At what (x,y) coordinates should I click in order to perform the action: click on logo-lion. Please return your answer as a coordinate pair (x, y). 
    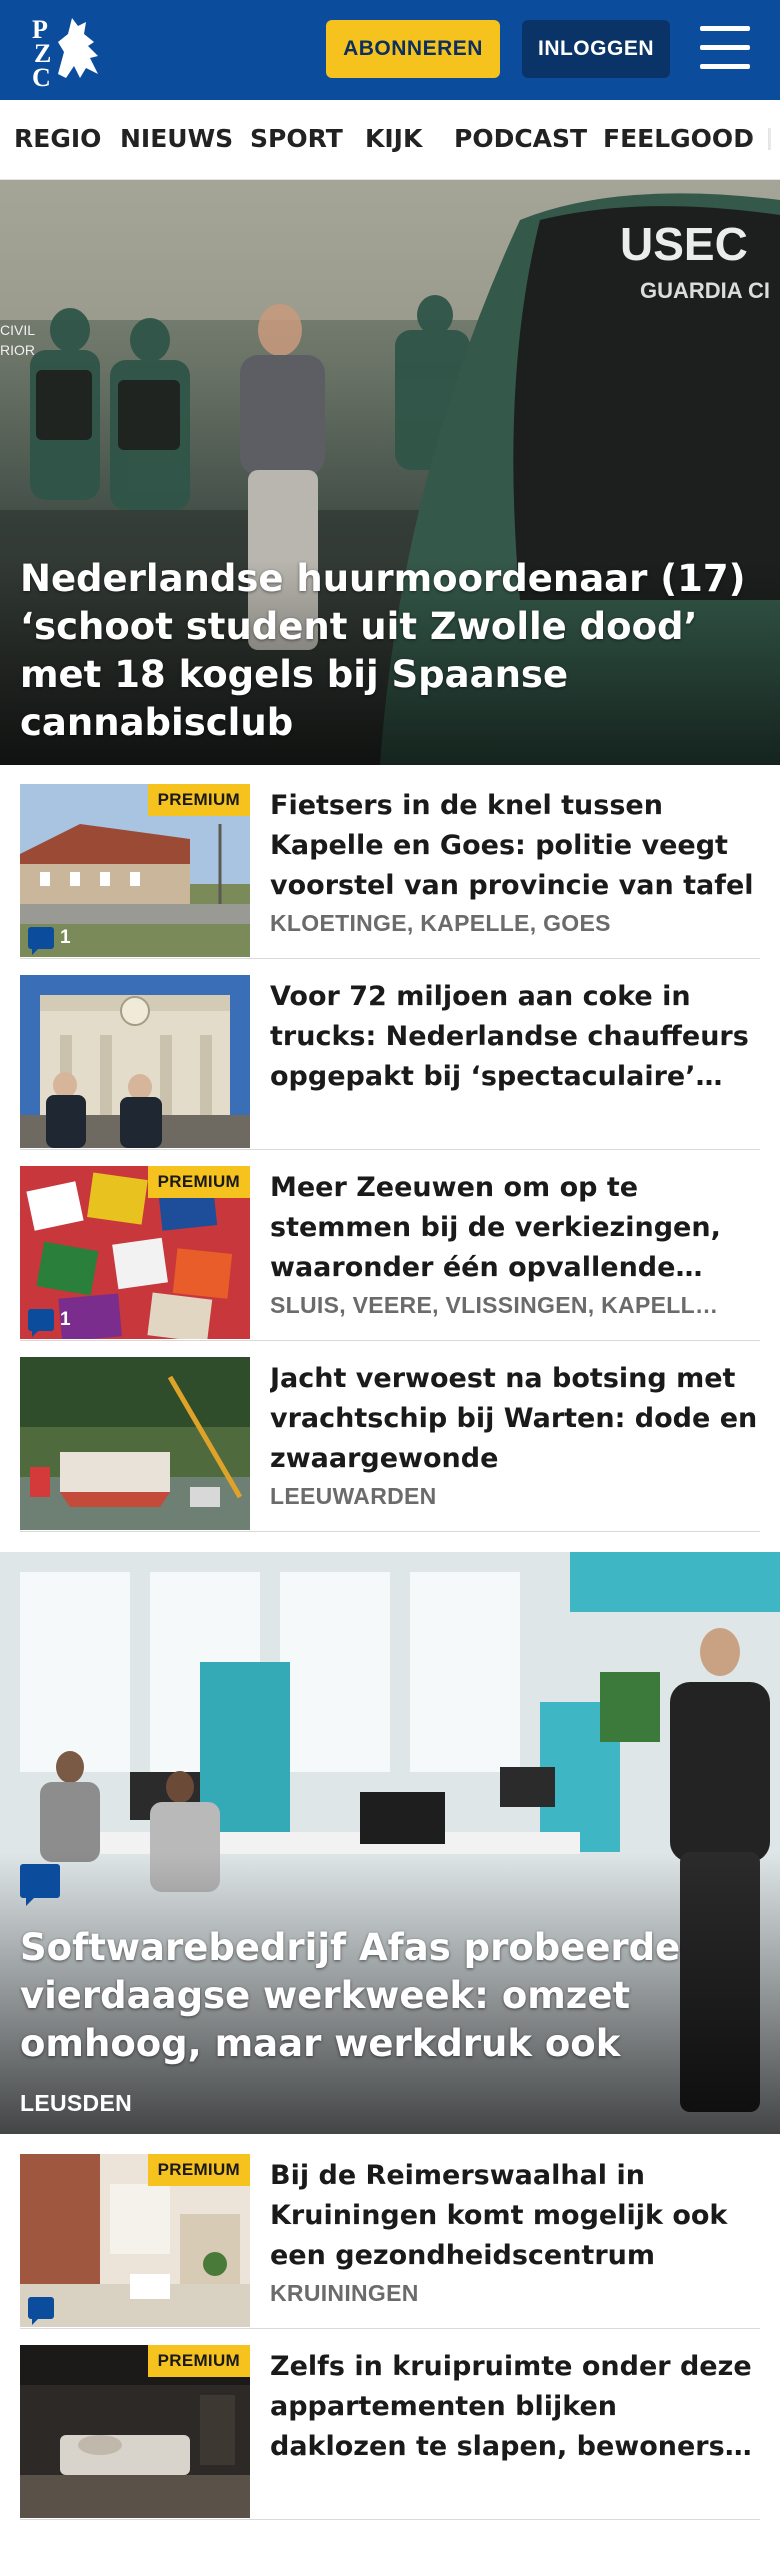
    Looking at the image, I should click on (78, 48).